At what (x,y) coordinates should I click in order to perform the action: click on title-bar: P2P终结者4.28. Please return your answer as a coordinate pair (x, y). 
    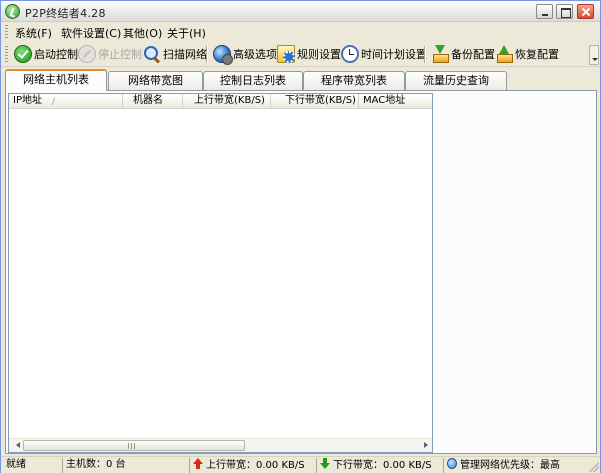
    Looking at the image, I should click on (300, 11).